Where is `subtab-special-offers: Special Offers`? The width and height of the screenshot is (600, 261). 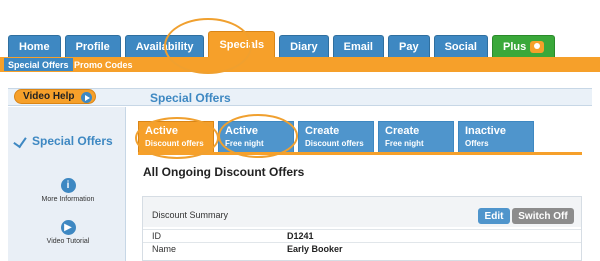 subtab-special-offers: Special Offers is located at coordinates (38, 64).